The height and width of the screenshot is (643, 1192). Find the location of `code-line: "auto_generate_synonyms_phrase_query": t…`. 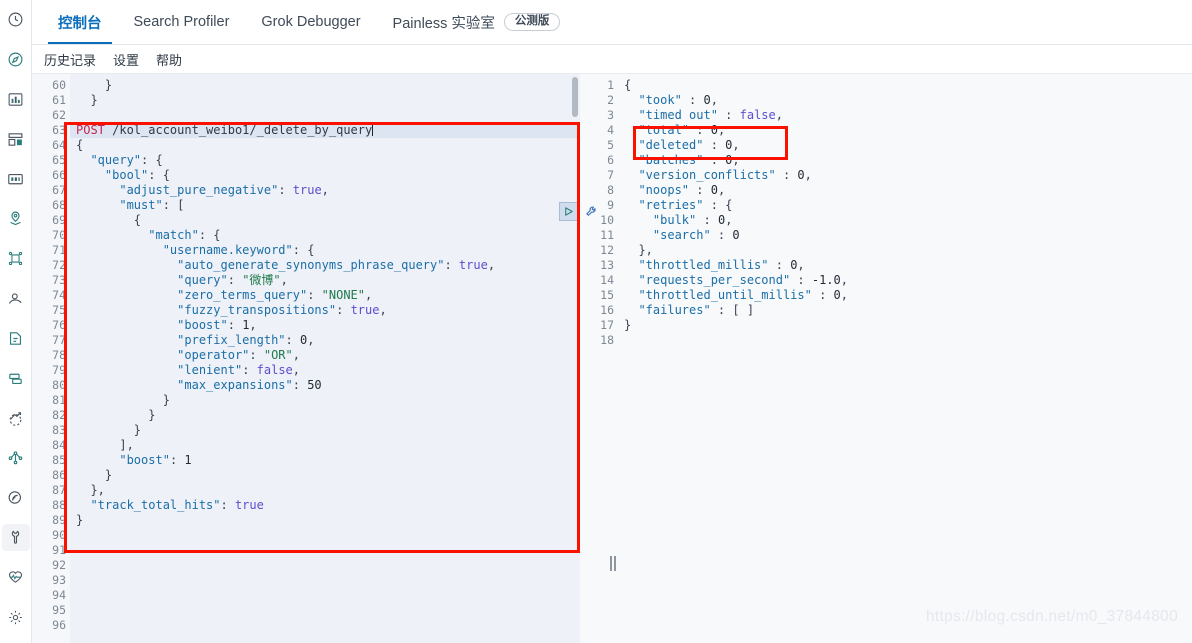

code-line: "auto_generate_synonyms_phrase_query": t… is located at coordinates (325, 265).